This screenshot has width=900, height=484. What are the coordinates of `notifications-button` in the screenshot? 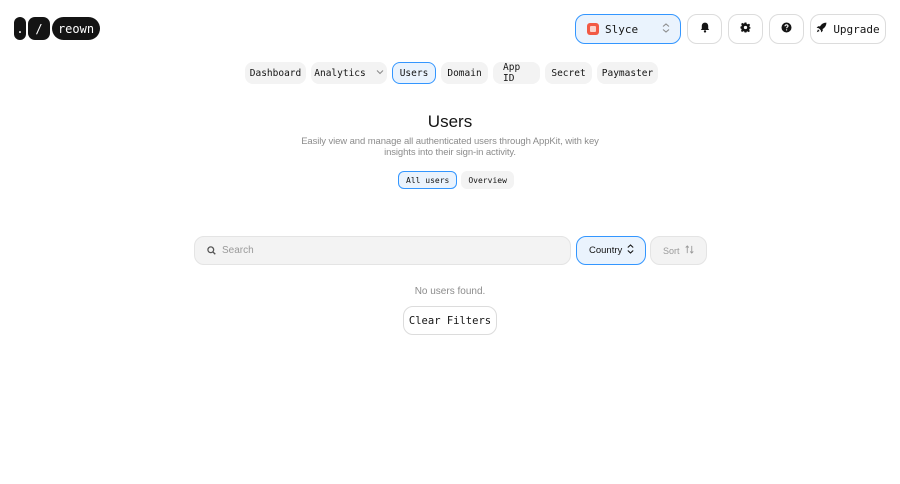 It's located at (704, 29).